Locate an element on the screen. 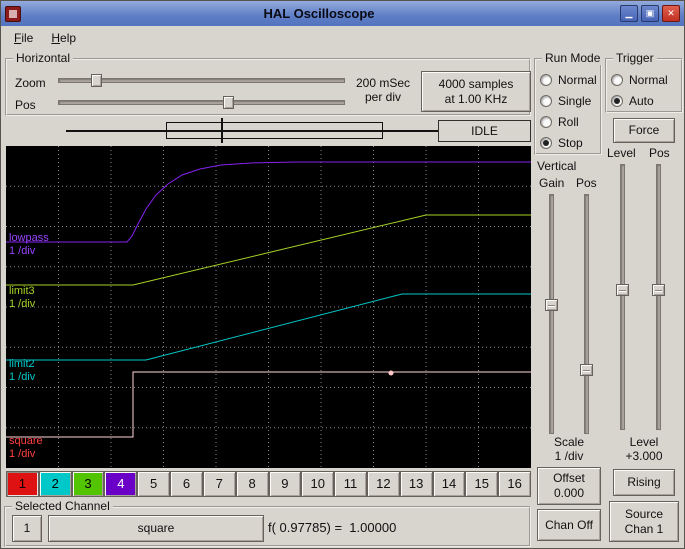  trigger-source-button: Source Chan 1 is located at coordinates (644, 521).